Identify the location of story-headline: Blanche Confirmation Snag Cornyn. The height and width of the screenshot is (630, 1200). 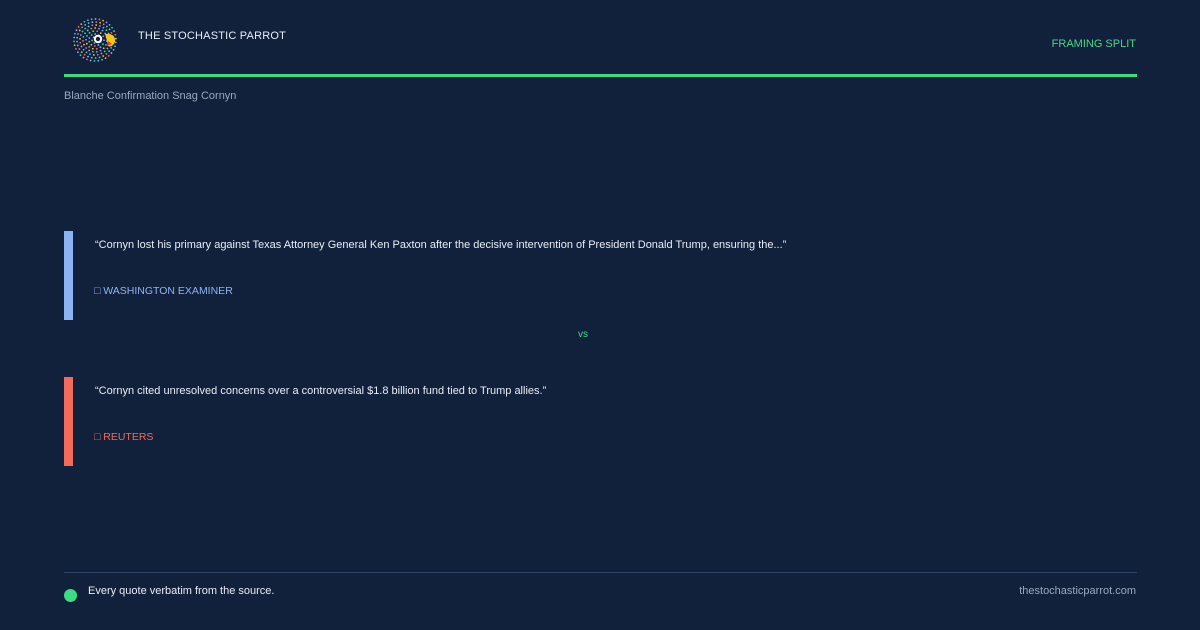
(150, 96).